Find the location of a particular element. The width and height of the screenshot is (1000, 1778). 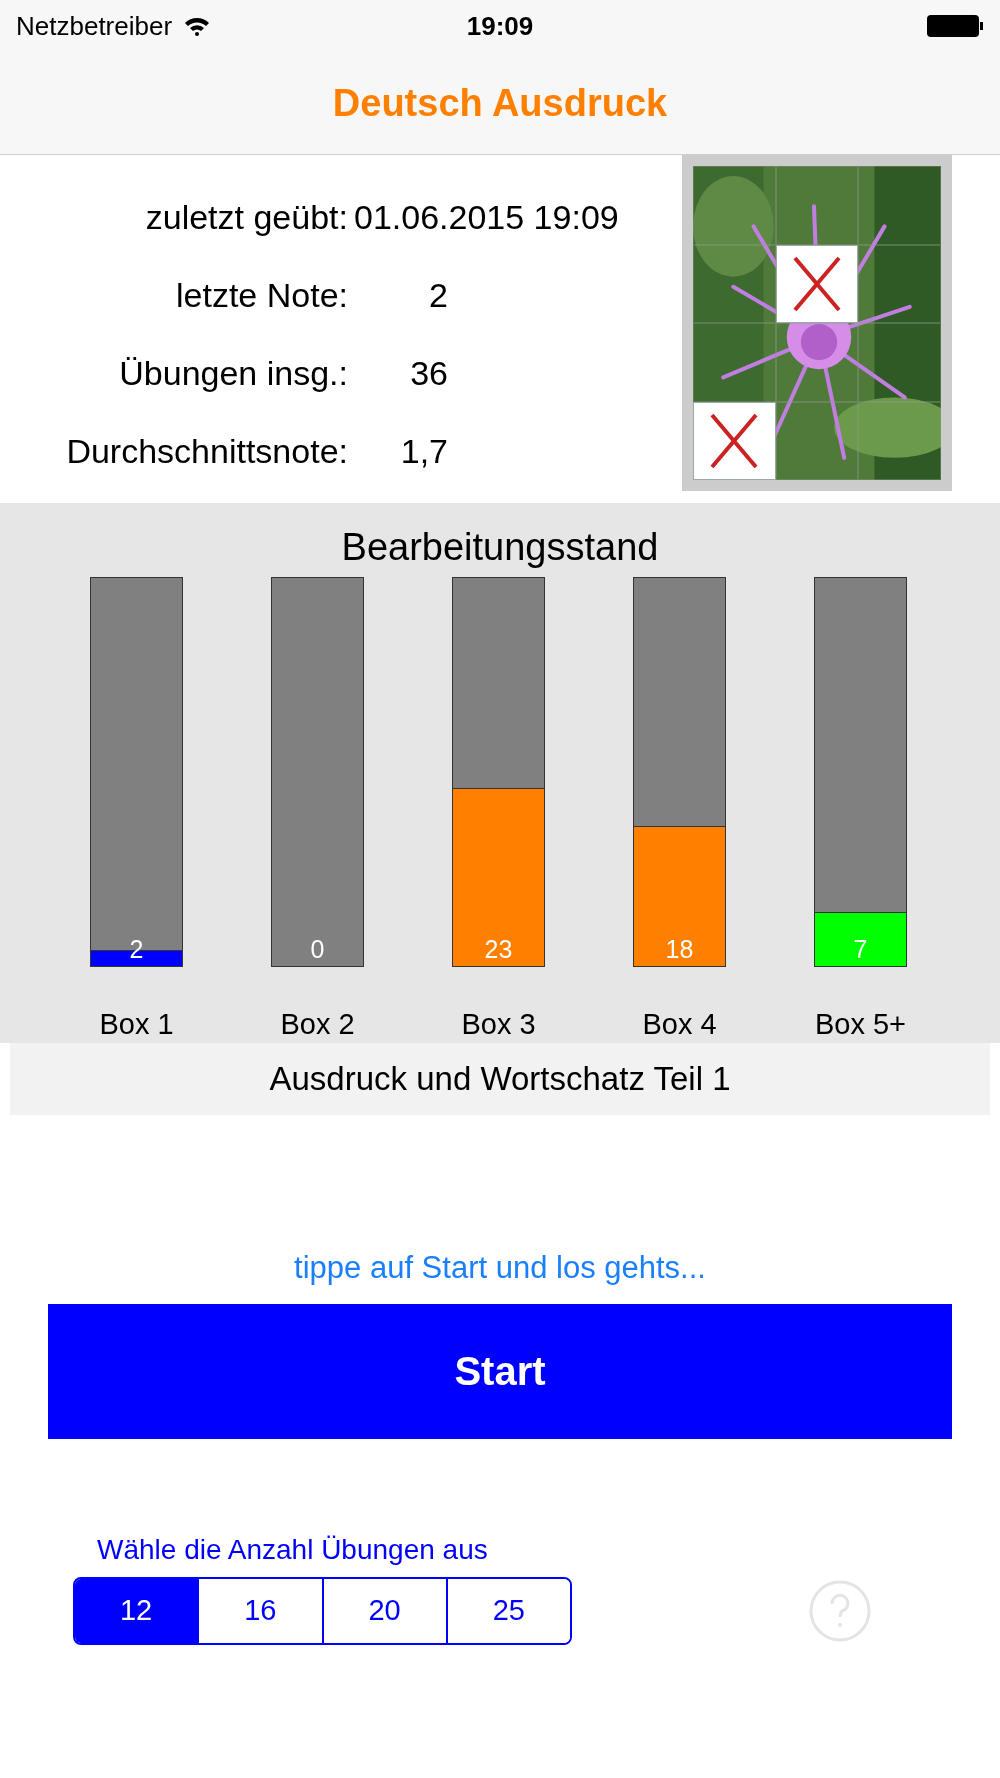

progress-title: Bearbeitungsstand is located at coordinates (500, 547).